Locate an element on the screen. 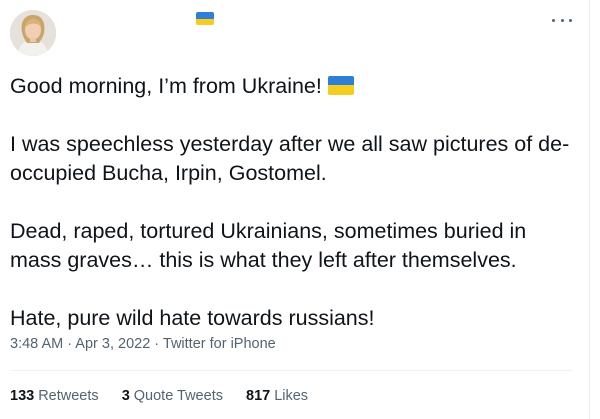  tweet-time: 3:48 AM is located at coordinates (36, 344).